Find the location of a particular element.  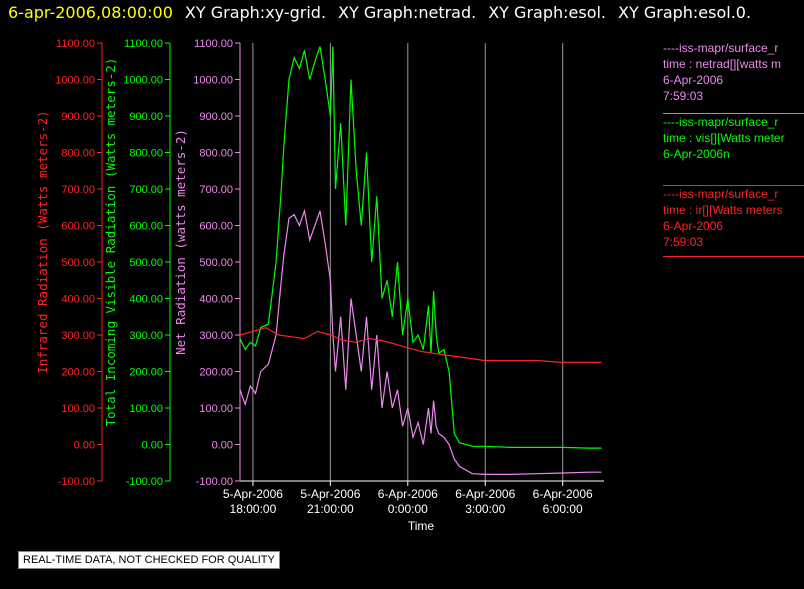

y-tick-label-visible-1: 1000.00 is located at coordinates (143, 81).